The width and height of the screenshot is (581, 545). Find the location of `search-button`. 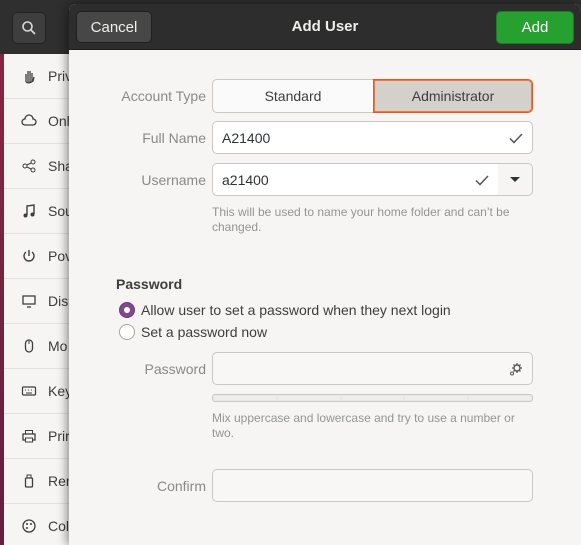

search-button is located at coordinates (29, 28).